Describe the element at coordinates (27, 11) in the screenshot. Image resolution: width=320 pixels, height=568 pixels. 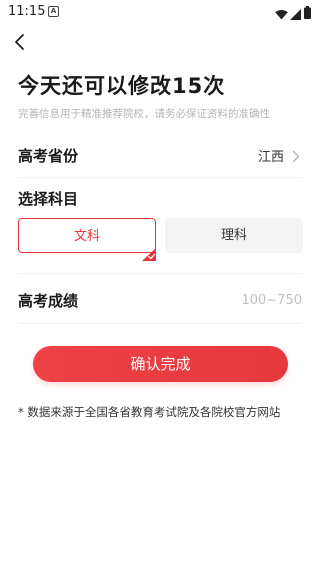
I see `status-time: 11:15` at that location.